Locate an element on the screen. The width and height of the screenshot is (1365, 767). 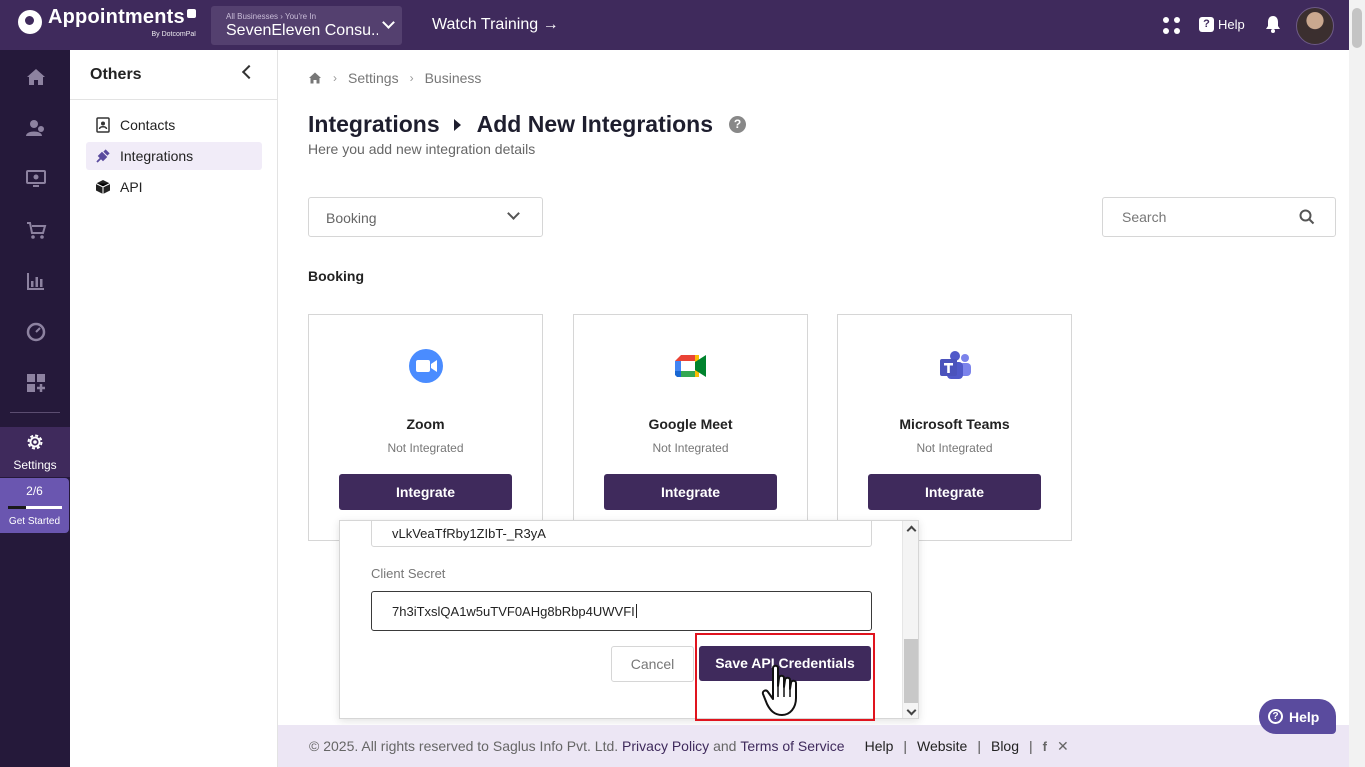
bell-icon is located at coordinates (1273, 24).